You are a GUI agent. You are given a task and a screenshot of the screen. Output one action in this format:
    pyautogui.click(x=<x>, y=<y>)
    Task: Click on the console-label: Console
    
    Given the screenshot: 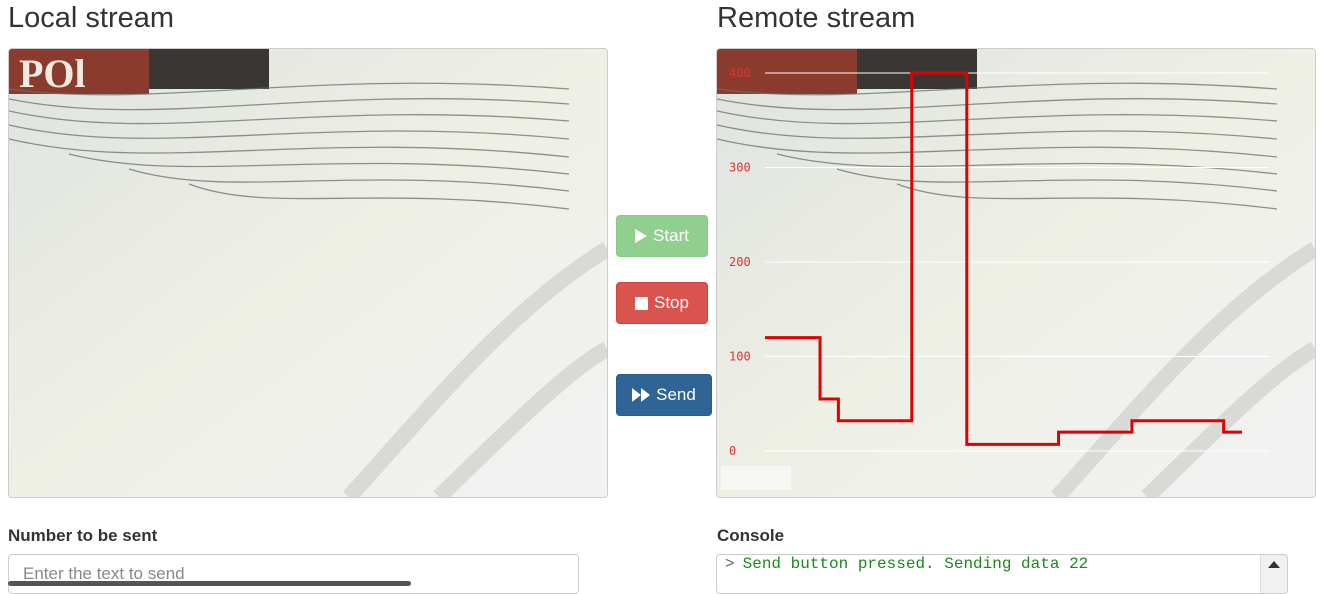 What is the action you would take?
    pyautogui.click(x=751, y=535)
    